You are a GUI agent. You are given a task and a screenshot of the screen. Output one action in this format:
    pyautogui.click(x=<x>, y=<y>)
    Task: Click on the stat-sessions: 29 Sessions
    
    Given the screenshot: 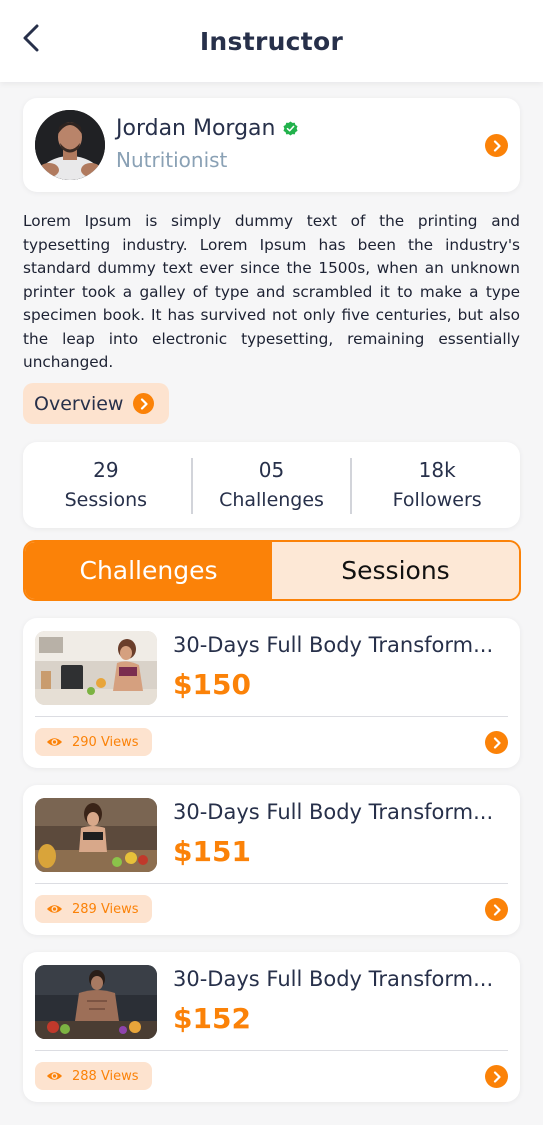 What is the action you would take?
    pyautogui.click(x=106, y=485)
    